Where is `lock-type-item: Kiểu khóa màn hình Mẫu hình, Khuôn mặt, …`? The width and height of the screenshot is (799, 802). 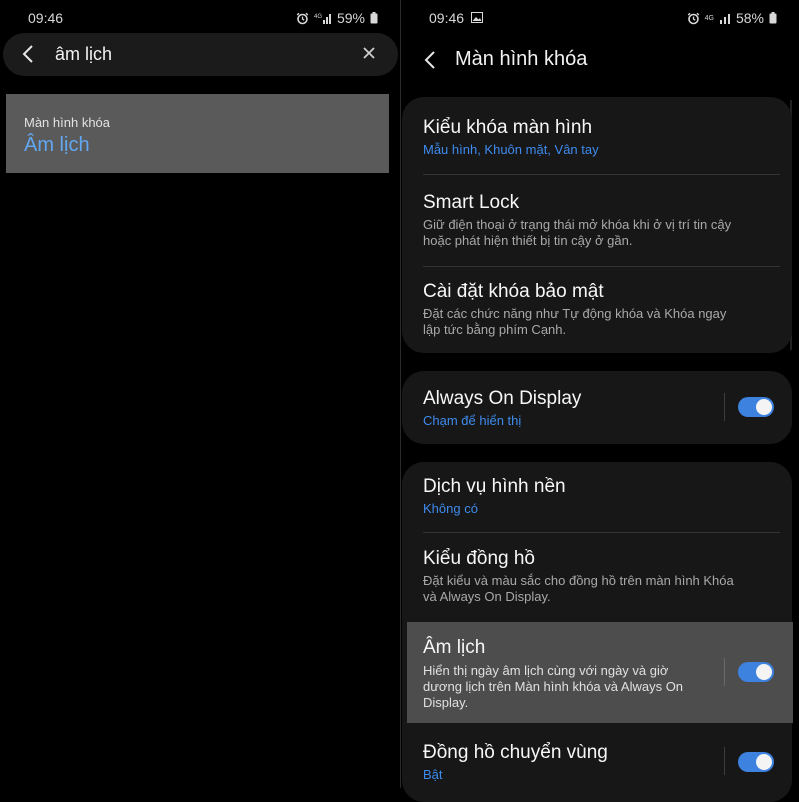 lock-type-item: Kiểu khóa màn hình Mẫu hình, Khuôn mặt, … is located at coordinates (597, 135).